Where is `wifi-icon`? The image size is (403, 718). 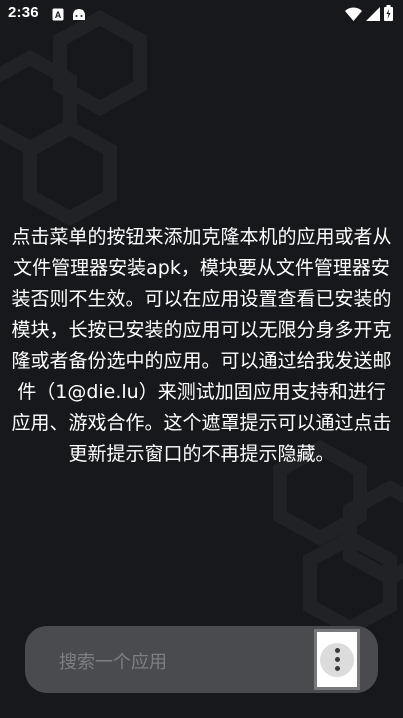 wifi-icon is located at coordinates (353, 15).